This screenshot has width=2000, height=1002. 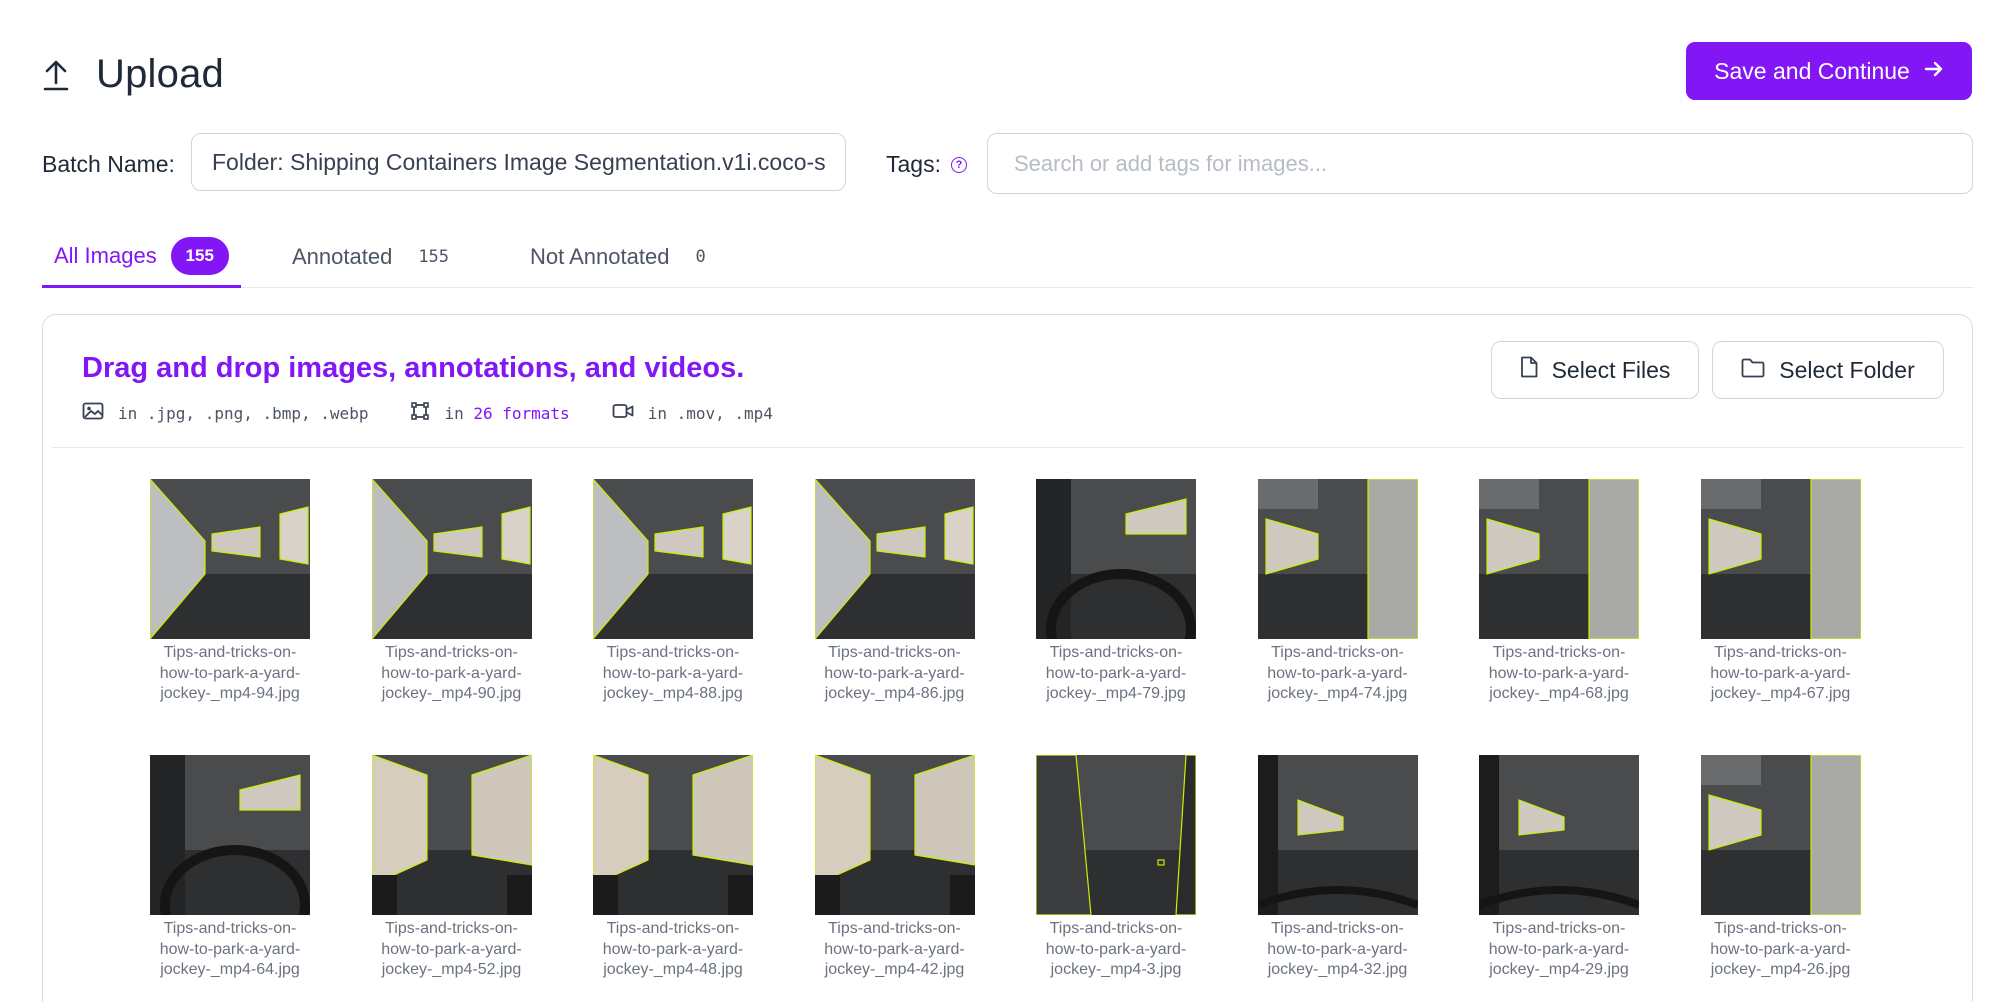 What do you see at coordinates (1480, 163) in the screenshot?
I see `tags-search-input` at bounding box center [1480, 163].